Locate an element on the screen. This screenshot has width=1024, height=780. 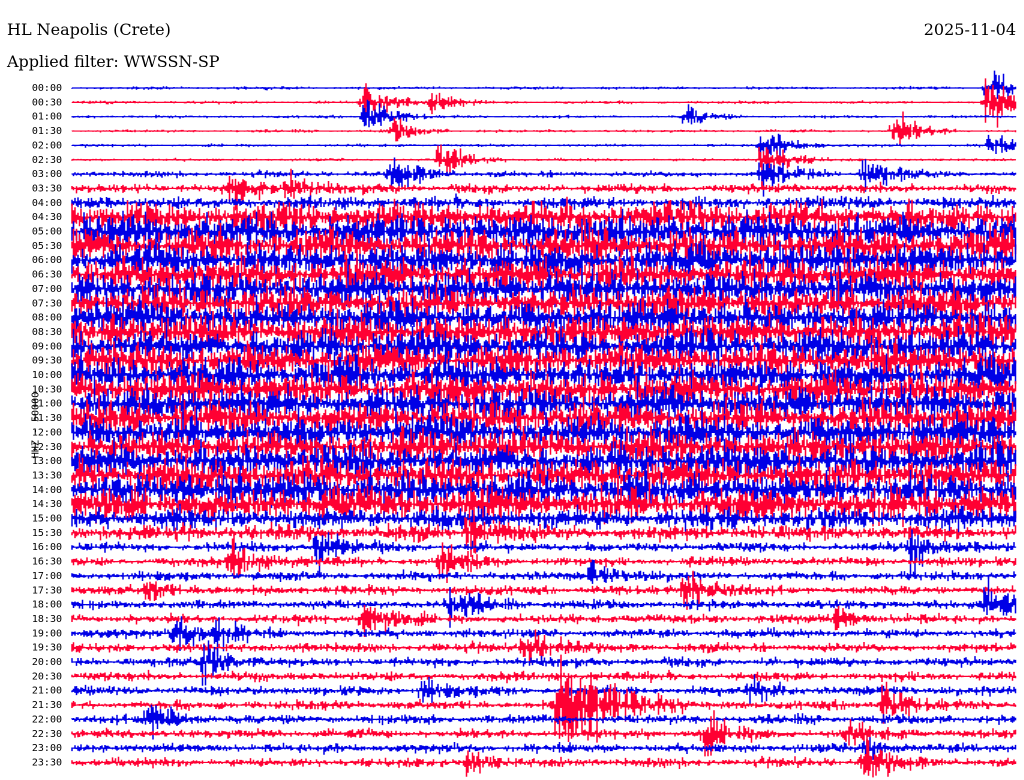
row-label: 21:00 is located at coordinates (47, 691).